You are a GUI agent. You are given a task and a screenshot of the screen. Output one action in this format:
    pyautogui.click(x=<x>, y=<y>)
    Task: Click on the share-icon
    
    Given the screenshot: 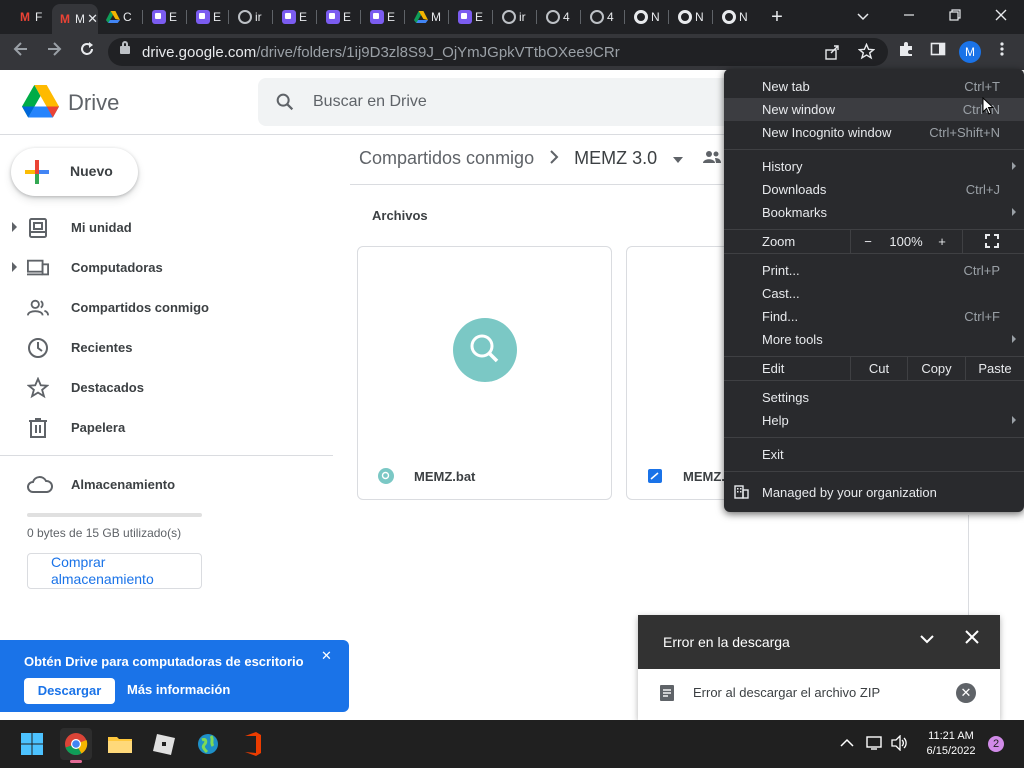 What is the action you would take?
    pyautogui.click(x=832, y=54)
    